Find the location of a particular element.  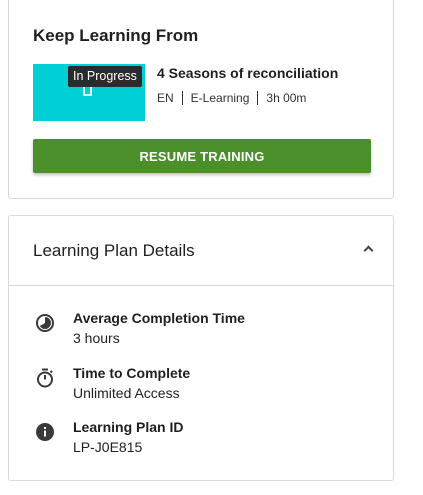

plan-details-header: Learning Plan Details is located at coordinates (201, 251).